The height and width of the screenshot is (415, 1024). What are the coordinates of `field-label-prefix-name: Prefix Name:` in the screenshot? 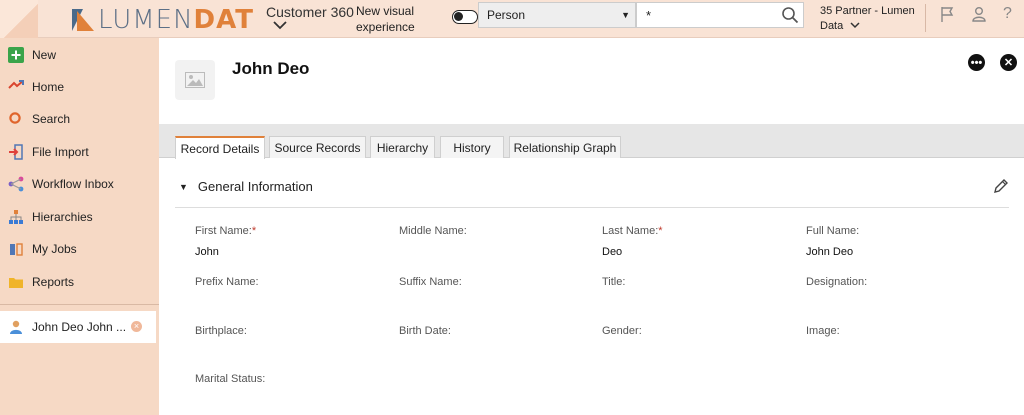 It's located at (227, 282).